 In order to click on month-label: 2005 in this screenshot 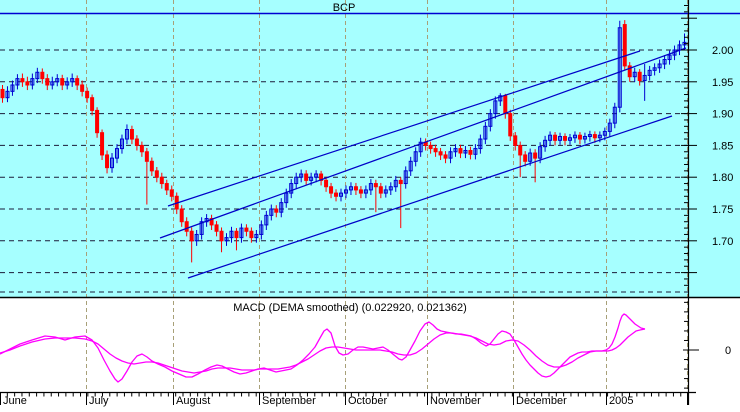, I will do `click(621, 401)`.